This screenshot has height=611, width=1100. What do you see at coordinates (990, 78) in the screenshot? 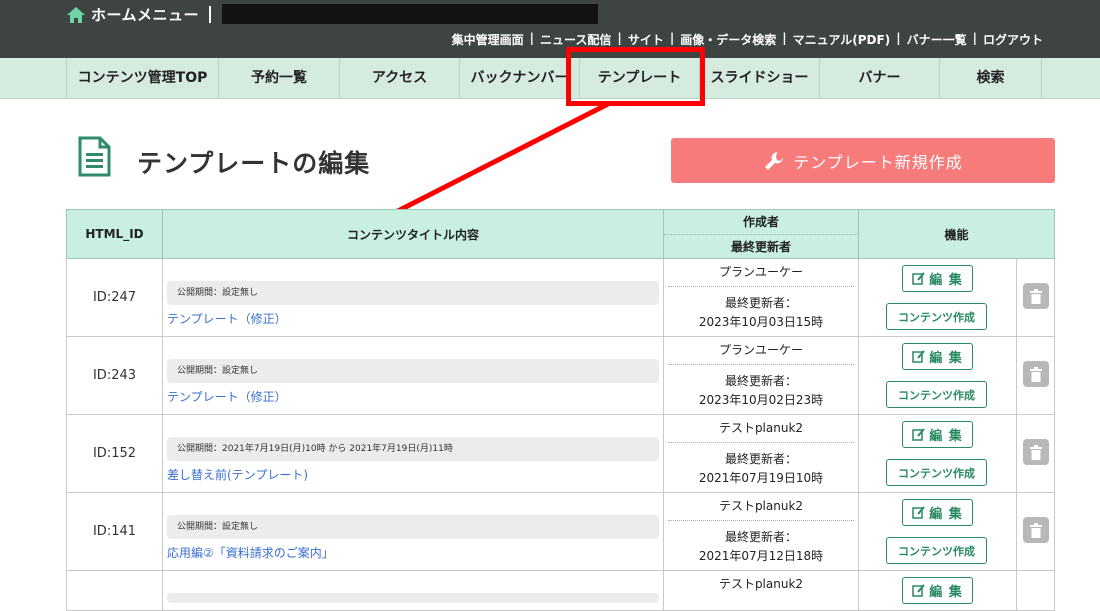
I see `nav-search: 検索` at bounding box center [990, 78].